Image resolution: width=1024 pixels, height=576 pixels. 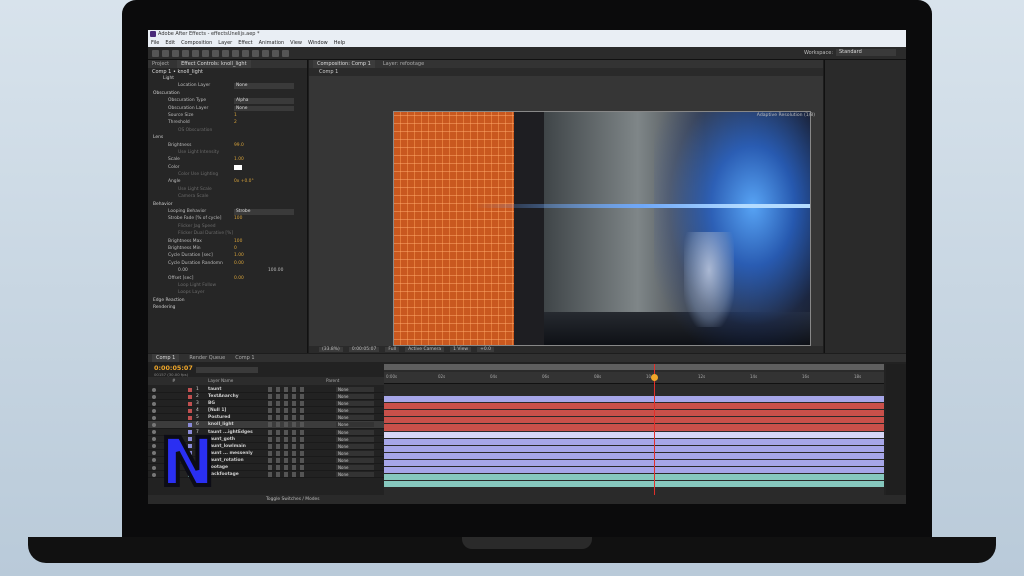 I want to click on tab-comp-1-secondary: Comp 1, so click(x=244, y=358).